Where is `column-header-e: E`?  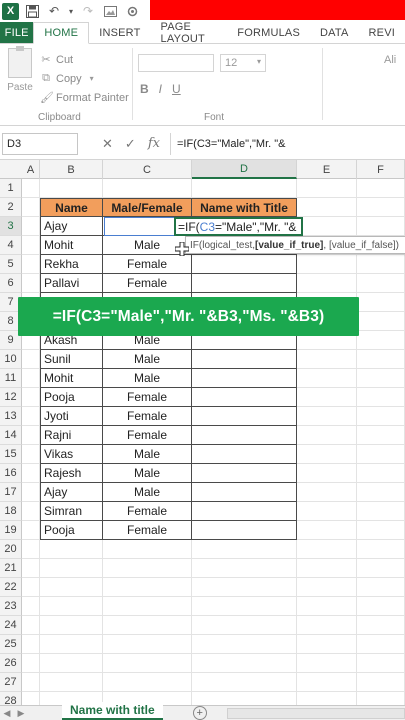 column-header-e: E is located at coordinates (327, 169).